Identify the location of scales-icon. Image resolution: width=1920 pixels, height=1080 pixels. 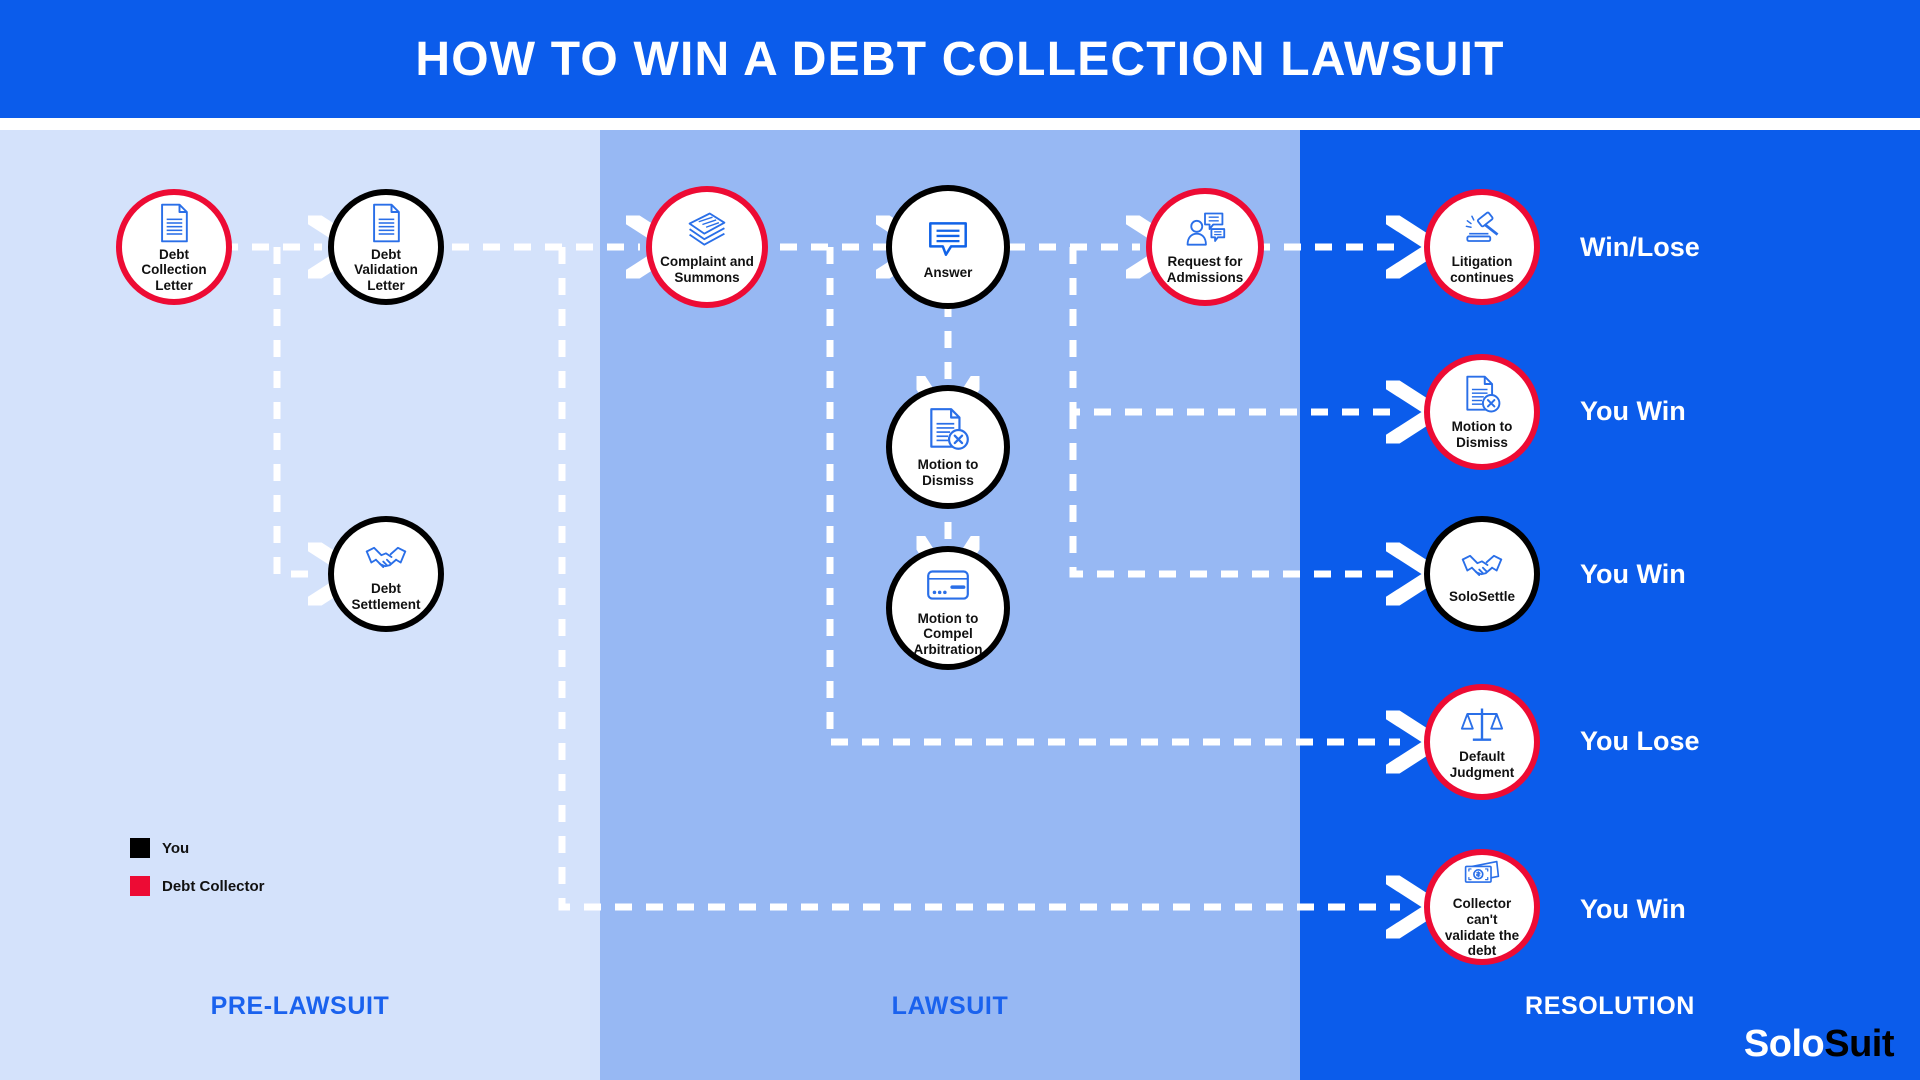
(1482, 725).